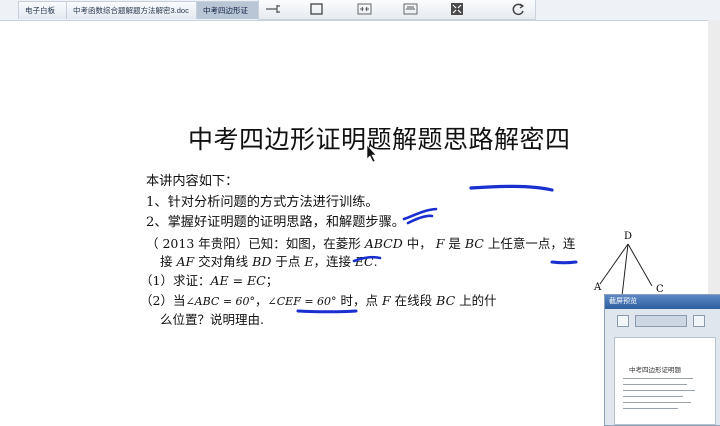  Describe the element at coordinates (317, 9) in the screenshot. I see `square-icon` at that location.